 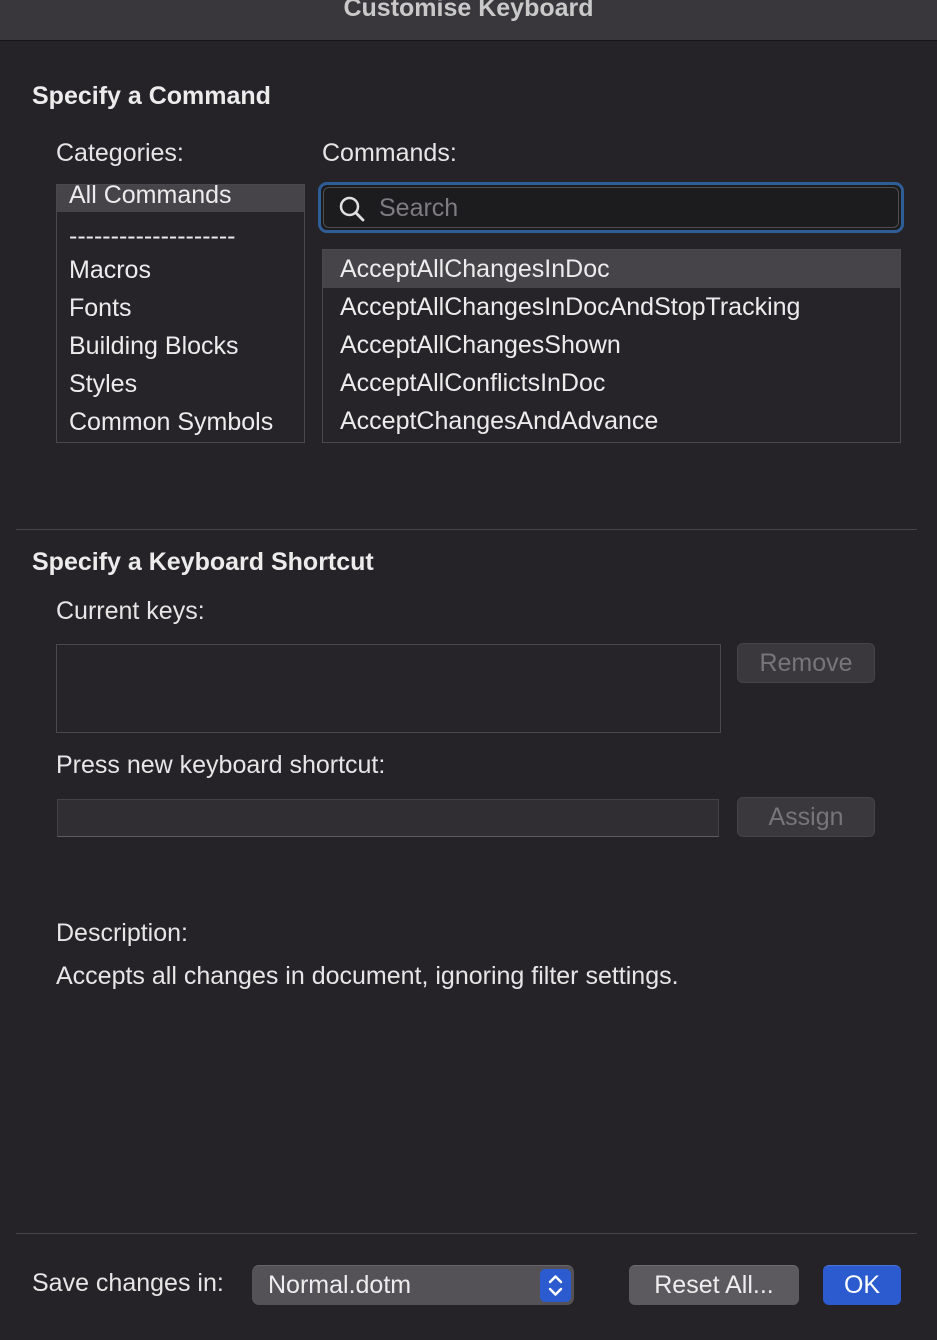 I want to click on ok-button: OK, so click(x=862, y=1285).